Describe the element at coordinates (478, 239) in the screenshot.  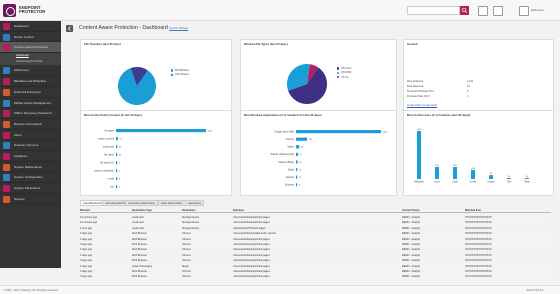
I see `table-cell: XXXXXXXXXXXXXXXX` at that location.